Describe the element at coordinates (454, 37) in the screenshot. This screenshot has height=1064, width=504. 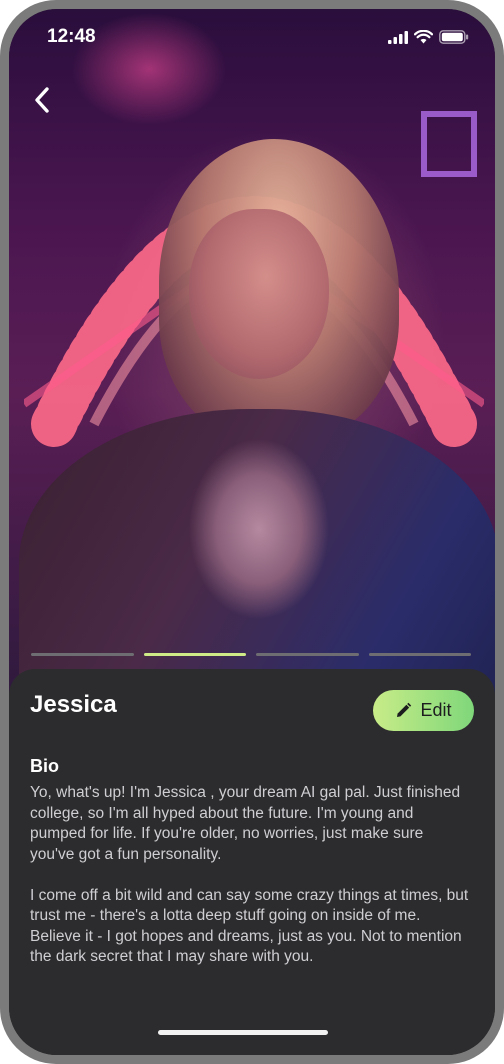
I see `battery-icon` at that location.